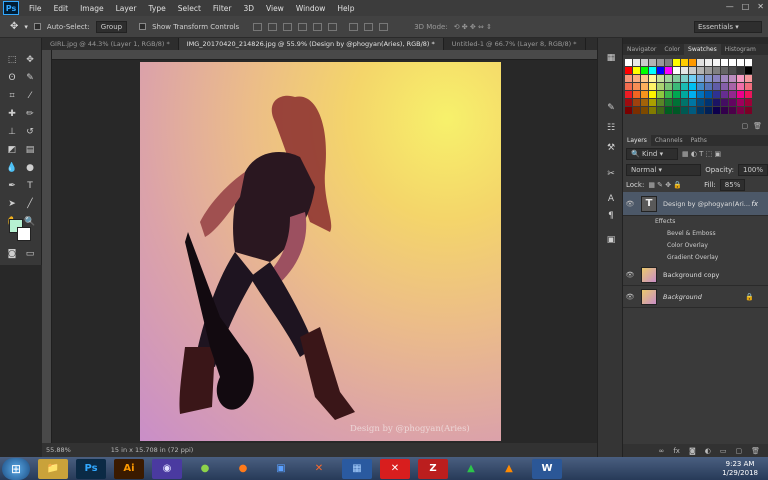 This screenshot has width=768, height=480. What do you see at coordinates (318, 26) in the screenshot?
I see `align-center-icon` at bounding box center [318, 26].